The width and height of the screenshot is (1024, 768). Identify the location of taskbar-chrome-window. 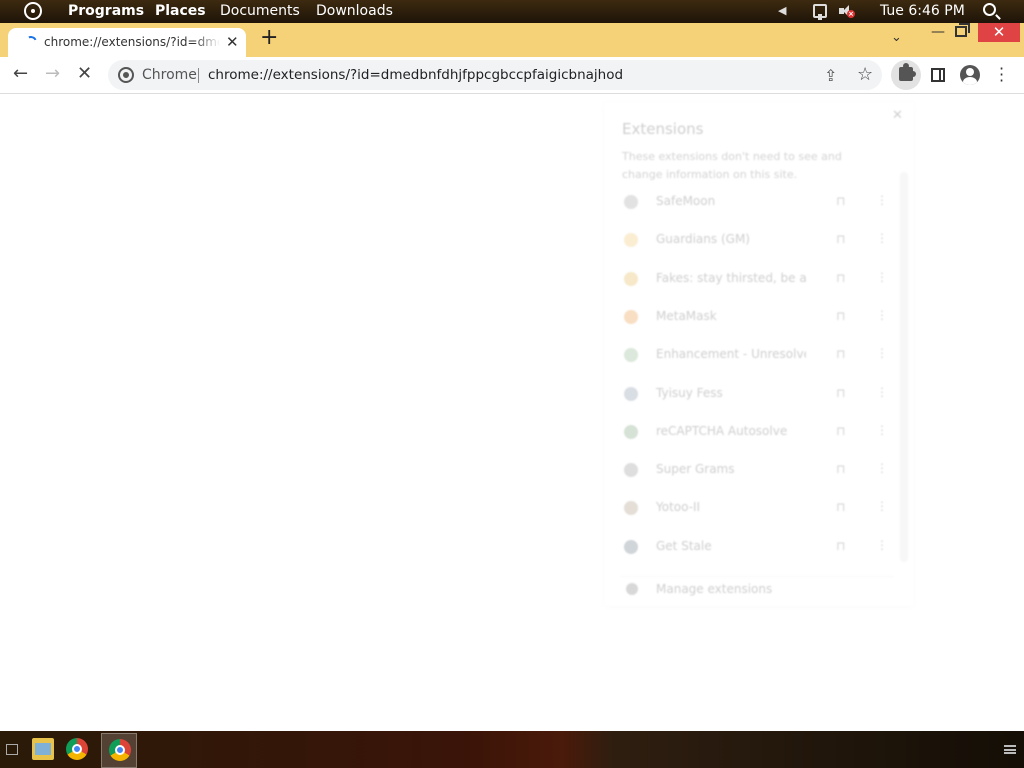
(119, 750).